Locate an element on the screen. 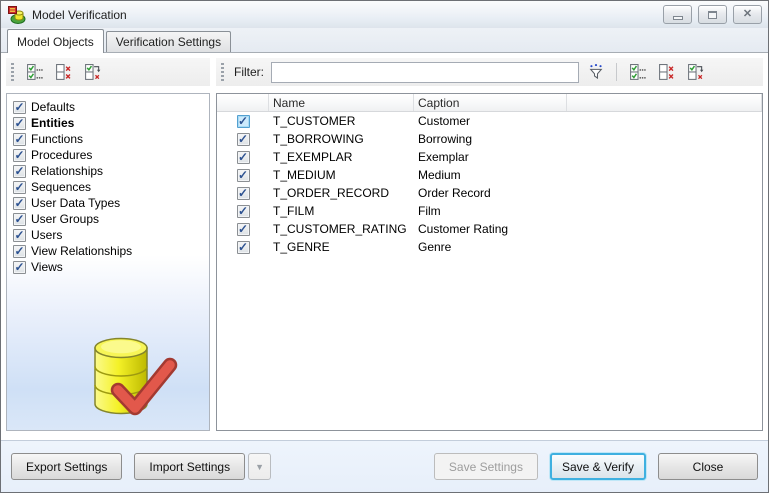  chevron-down-icon: ▼ is located at coordinates (260, 466).